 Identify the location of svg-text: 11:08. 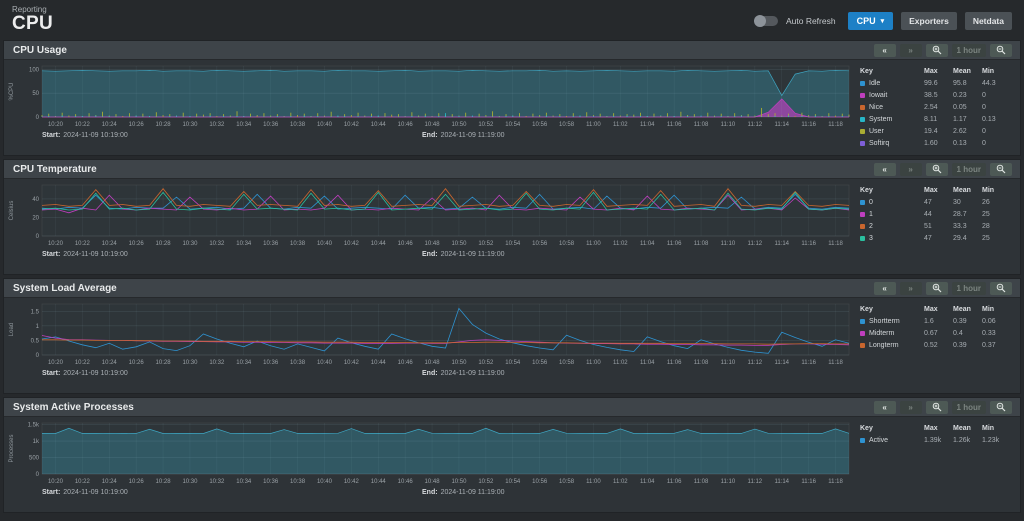
(701, 244).